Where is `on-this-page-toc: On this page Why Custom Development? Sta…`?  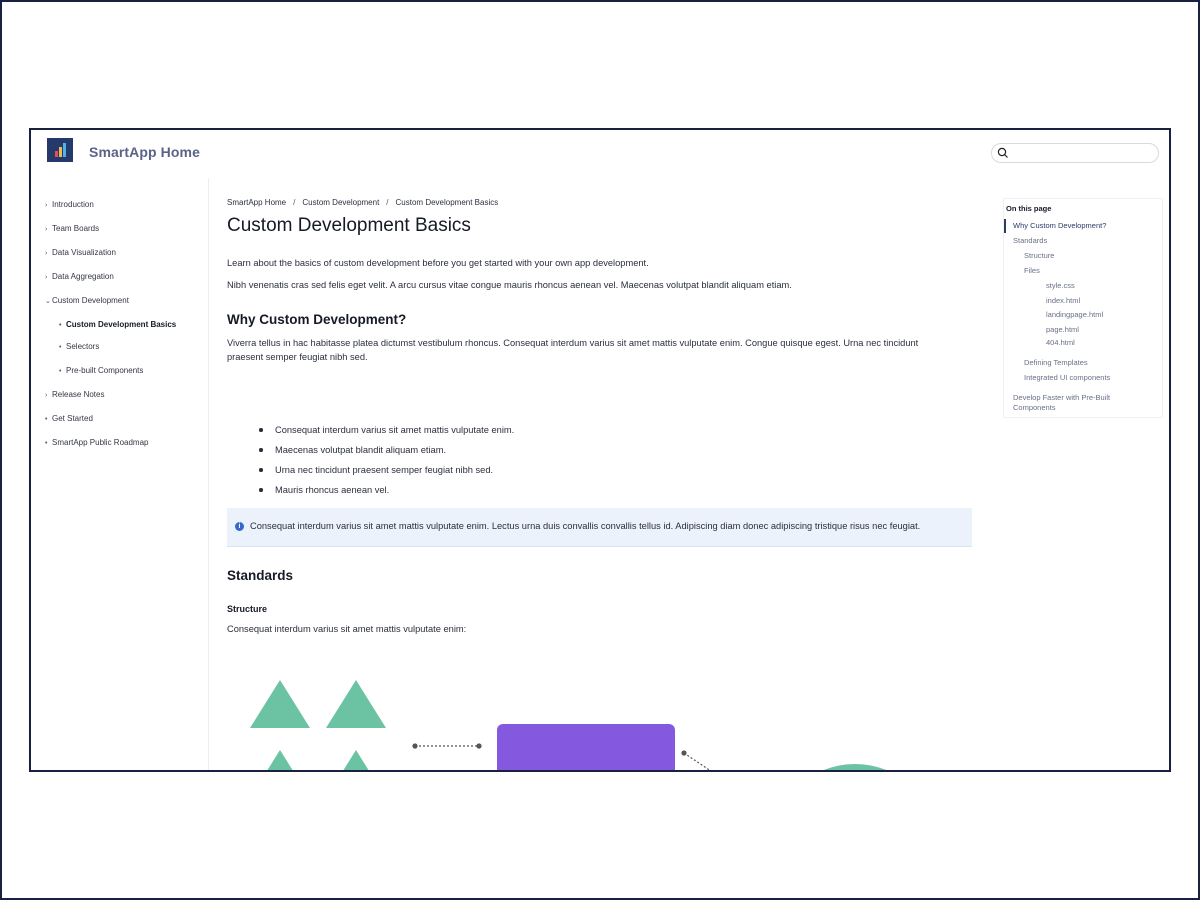
on-this-page-toc: On this page Why Custom Development? Sta… is located at coordinates (1083, 308).